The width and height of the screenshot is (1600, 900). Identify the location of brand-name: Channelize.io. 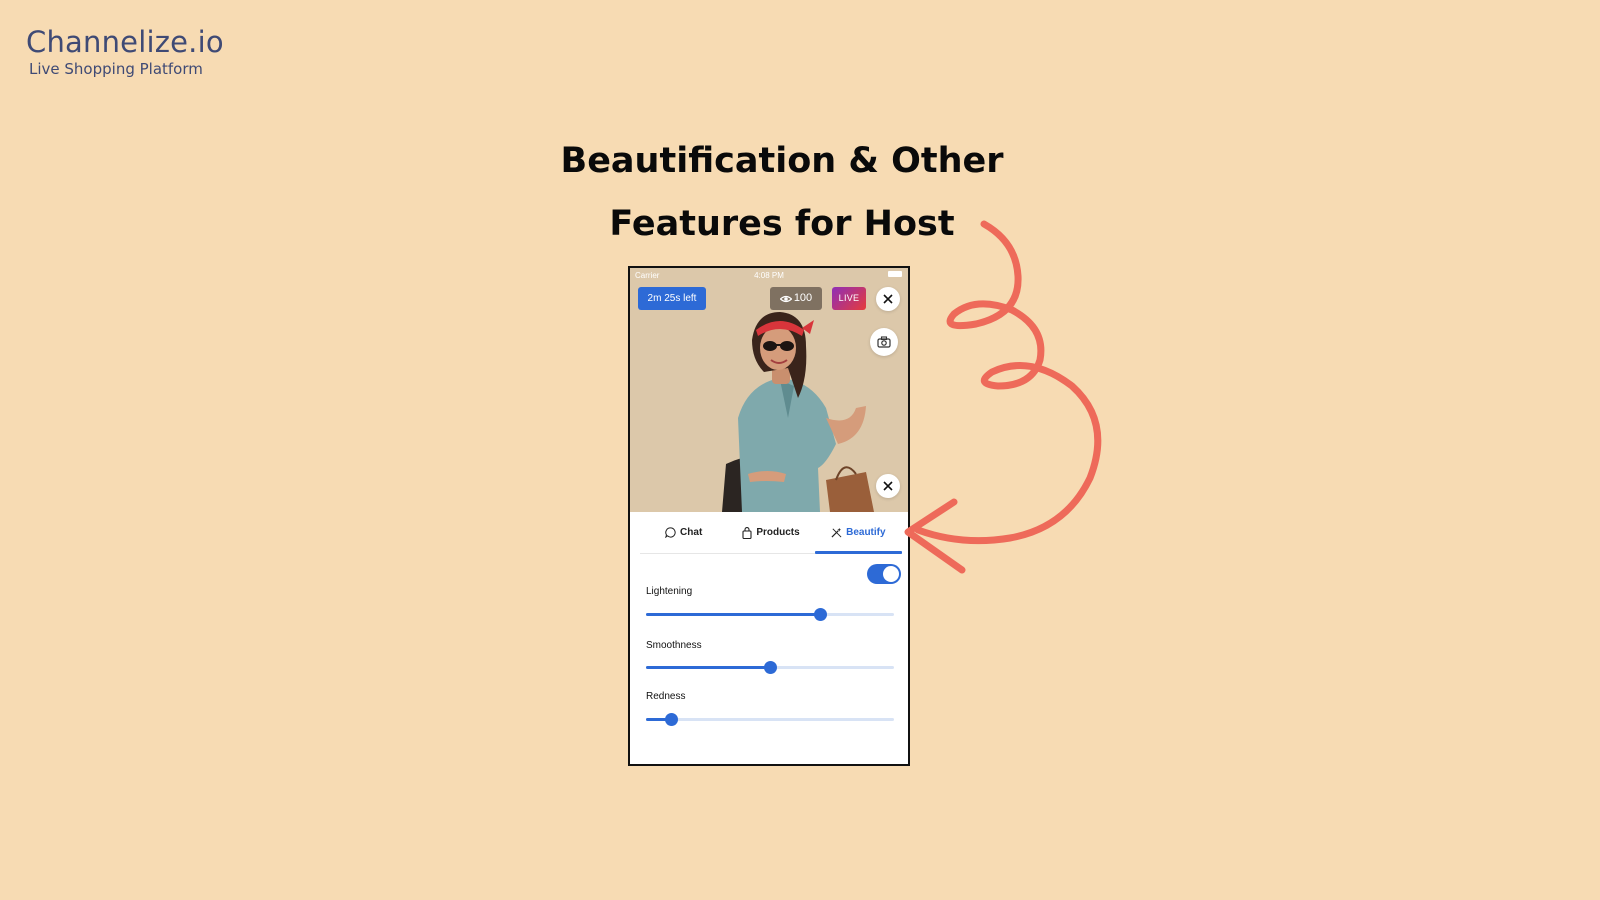
(125, 42).